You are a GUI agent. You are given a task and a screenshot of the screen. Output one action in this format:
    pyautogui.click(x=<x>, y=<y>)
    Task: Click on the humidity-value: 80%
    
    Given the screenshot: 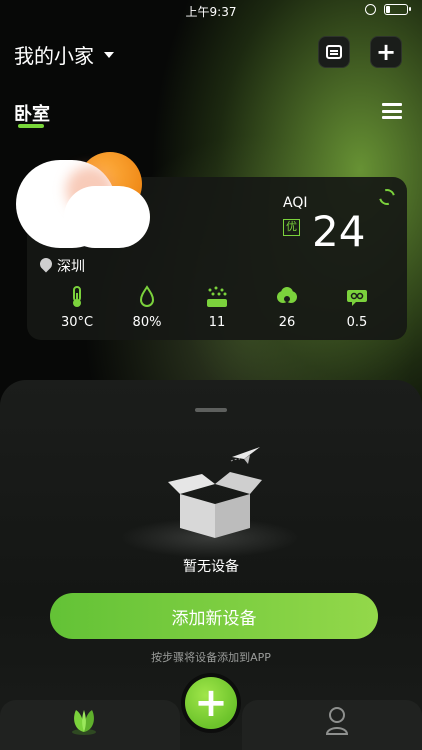 What is the action you would take?
    pyautogui.click(x=147, y=322)
    